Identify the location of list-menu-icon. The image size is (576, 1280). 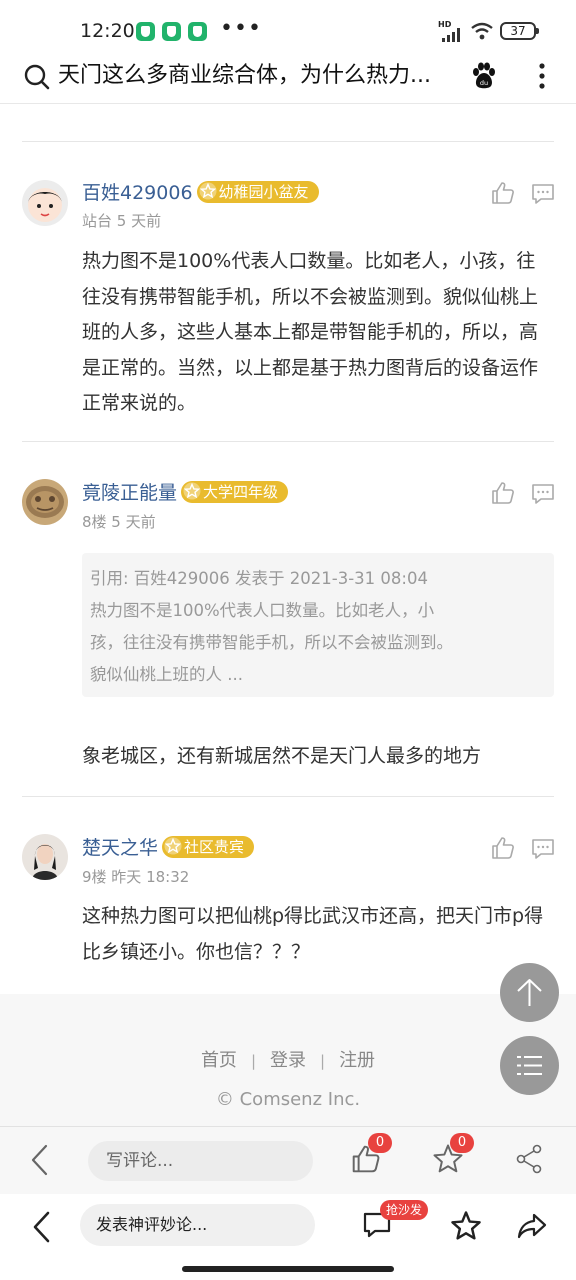
(529, 1065).